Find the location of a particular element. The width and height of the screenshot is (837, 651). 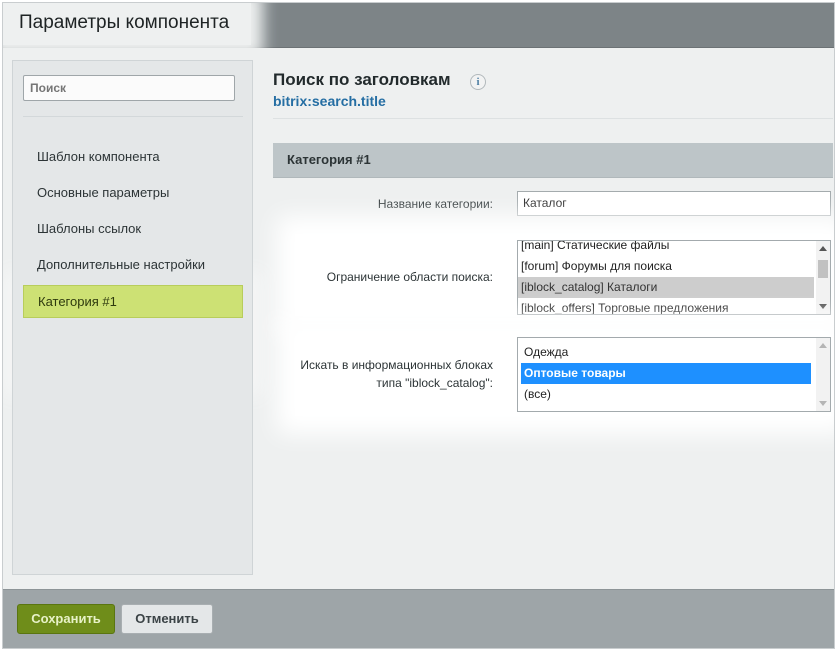

scroll-thumb is located at coordinates (823, 269).